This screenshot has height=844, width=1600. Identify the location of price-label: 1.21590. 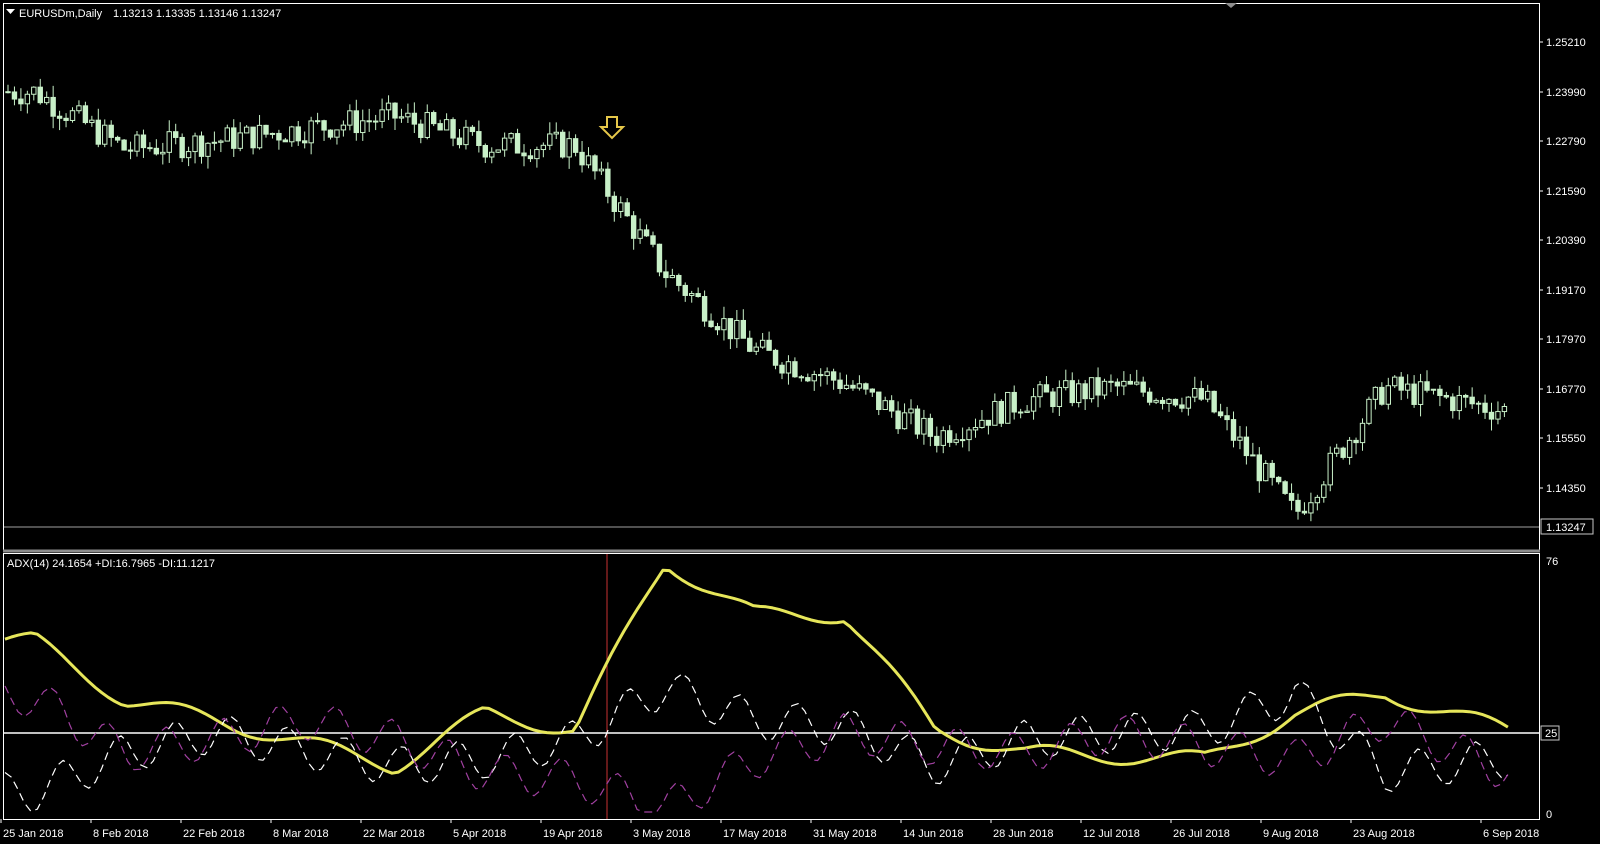
(1566, 192).